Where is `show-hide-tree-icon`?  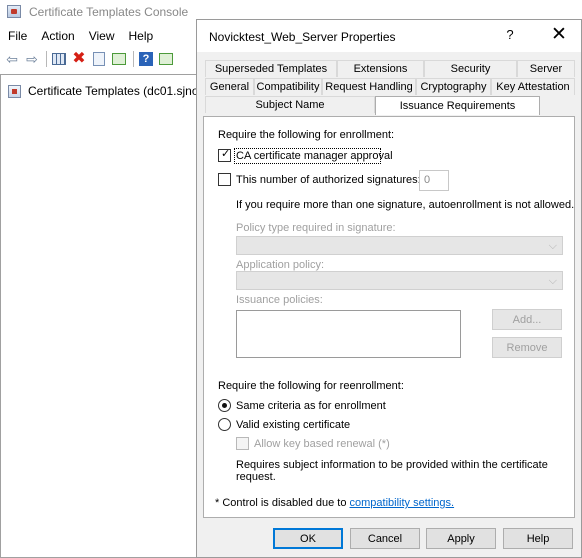 show-hide-tree-icon is located at coordinates (59, 59).